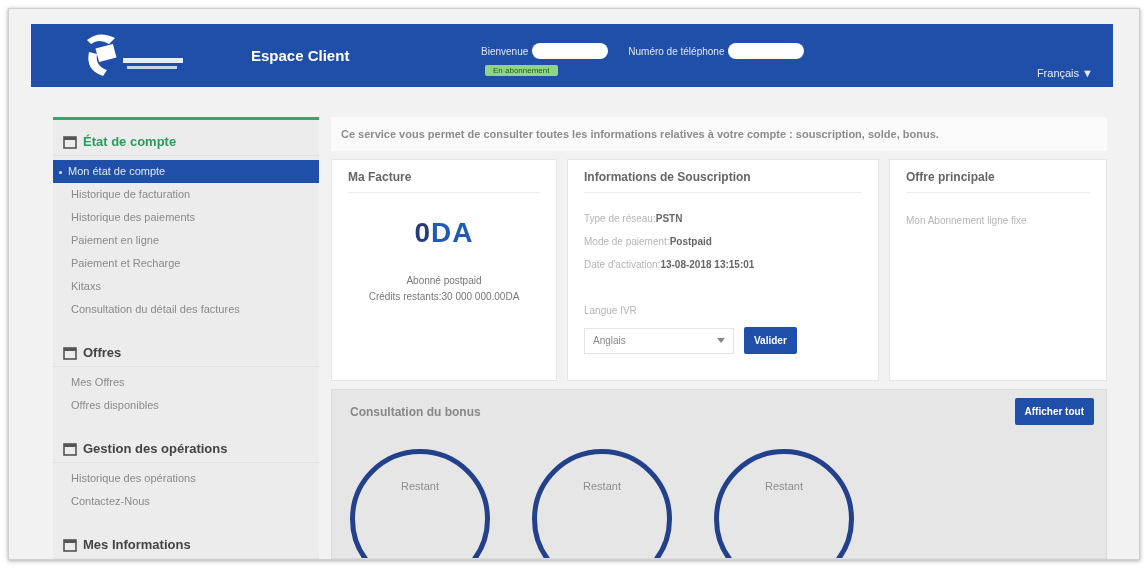  What do you see at coordinates (444, 281) in the screenshot?
I see `subscriber-type: Abonné postpaid` at bounding box center [444, 281].